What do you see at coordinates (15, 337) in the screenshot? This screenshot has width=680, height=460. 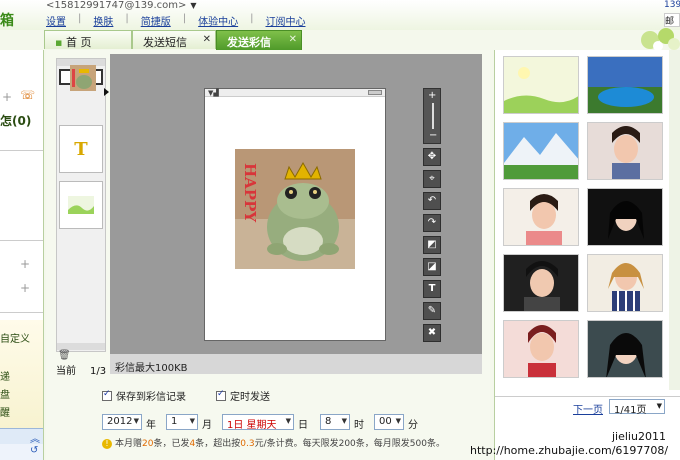 I see `sidebar-item-custom: 自定义` at bounding box center [15, 337].